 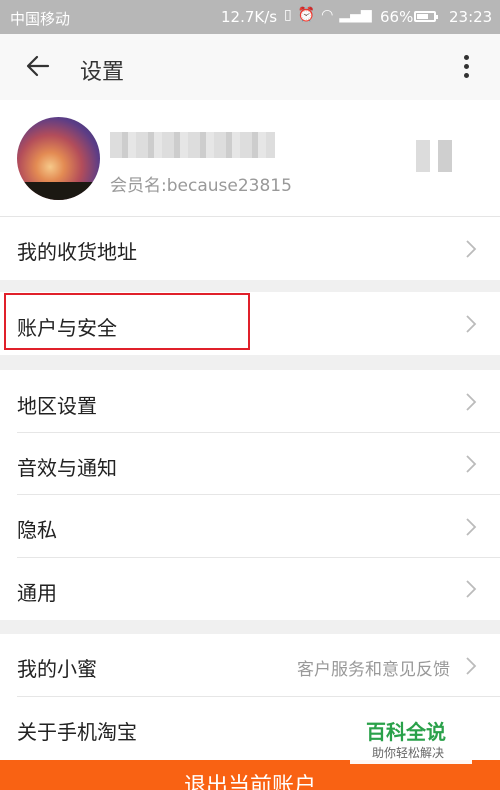 What do you see at coordinates (250, 589) in the screenshot?
I see `menu-item-general: 通用` at bounding box center [250, 589].